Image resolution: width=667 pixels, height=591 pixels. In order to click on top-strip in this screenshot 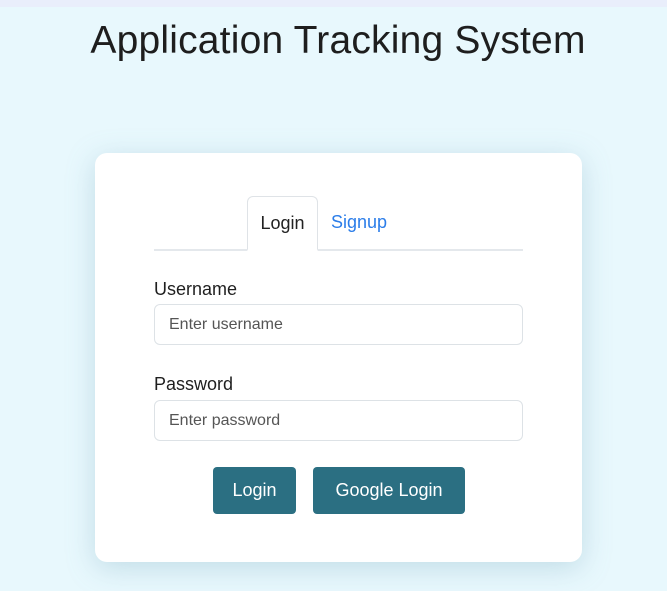, I will do `click(333, 3)`.